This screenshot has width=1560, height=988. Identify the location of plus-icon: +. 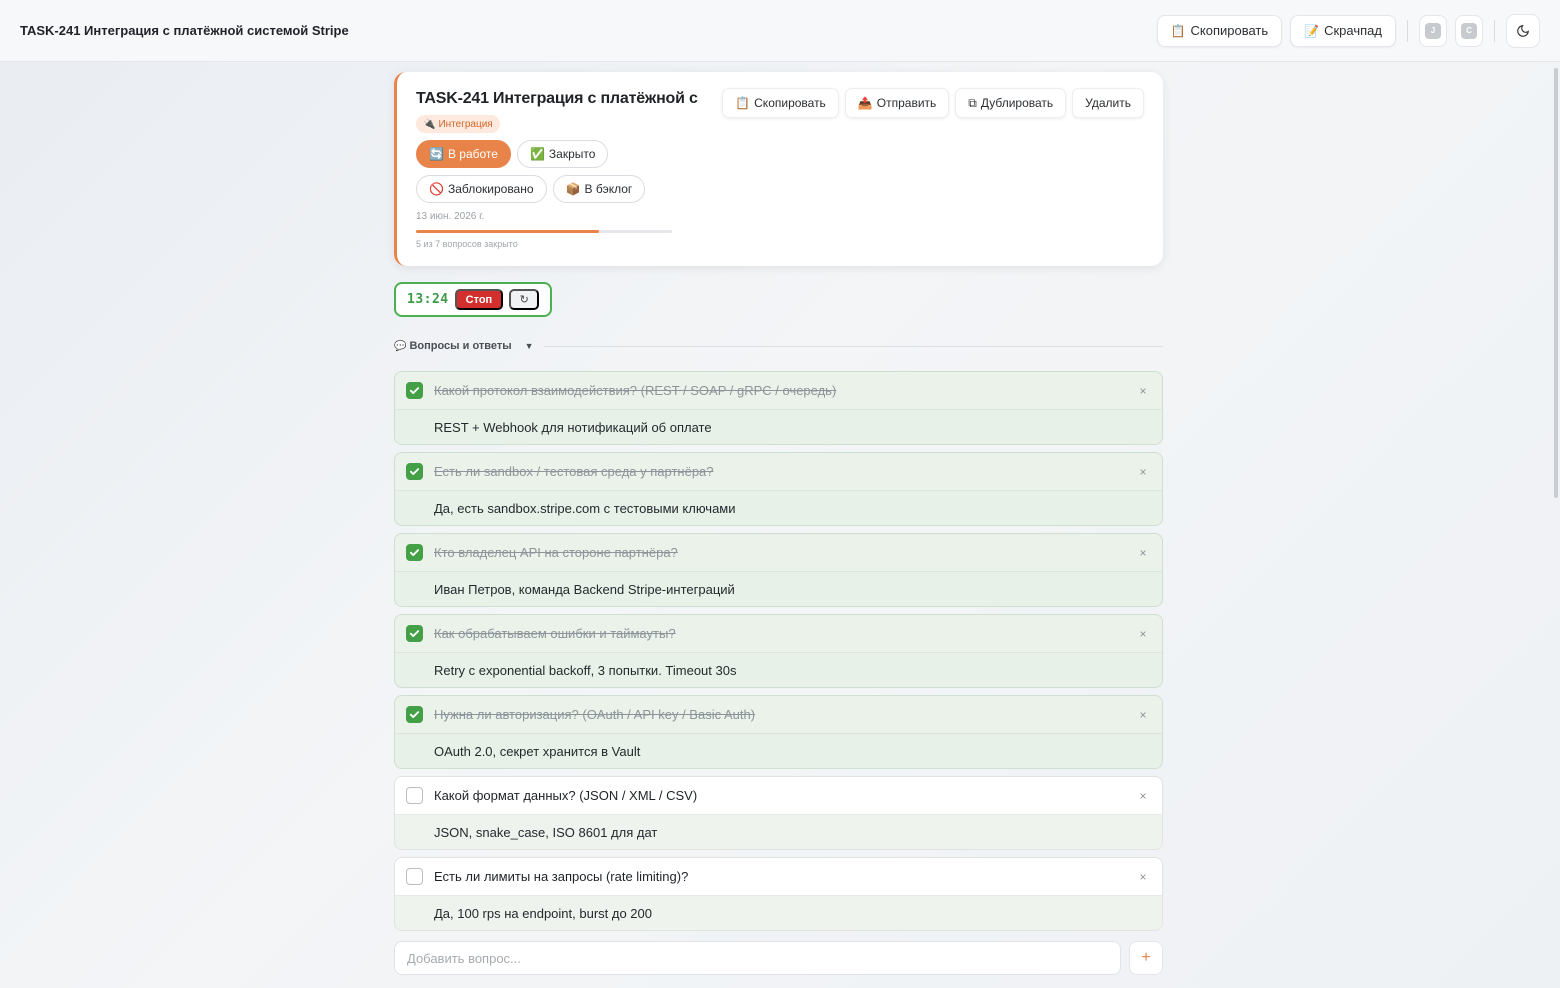
(1146, 957).